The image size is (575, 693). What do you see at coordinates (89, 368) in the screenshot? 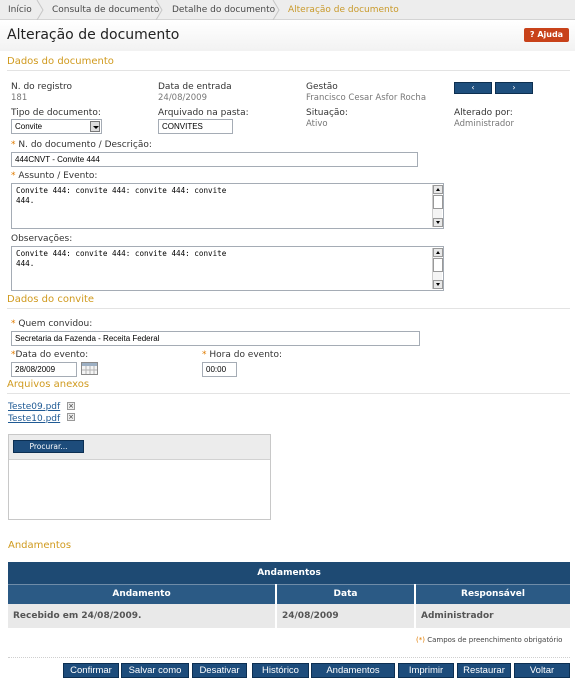
I see `calendar-icon` at bounding box center [89, 368].